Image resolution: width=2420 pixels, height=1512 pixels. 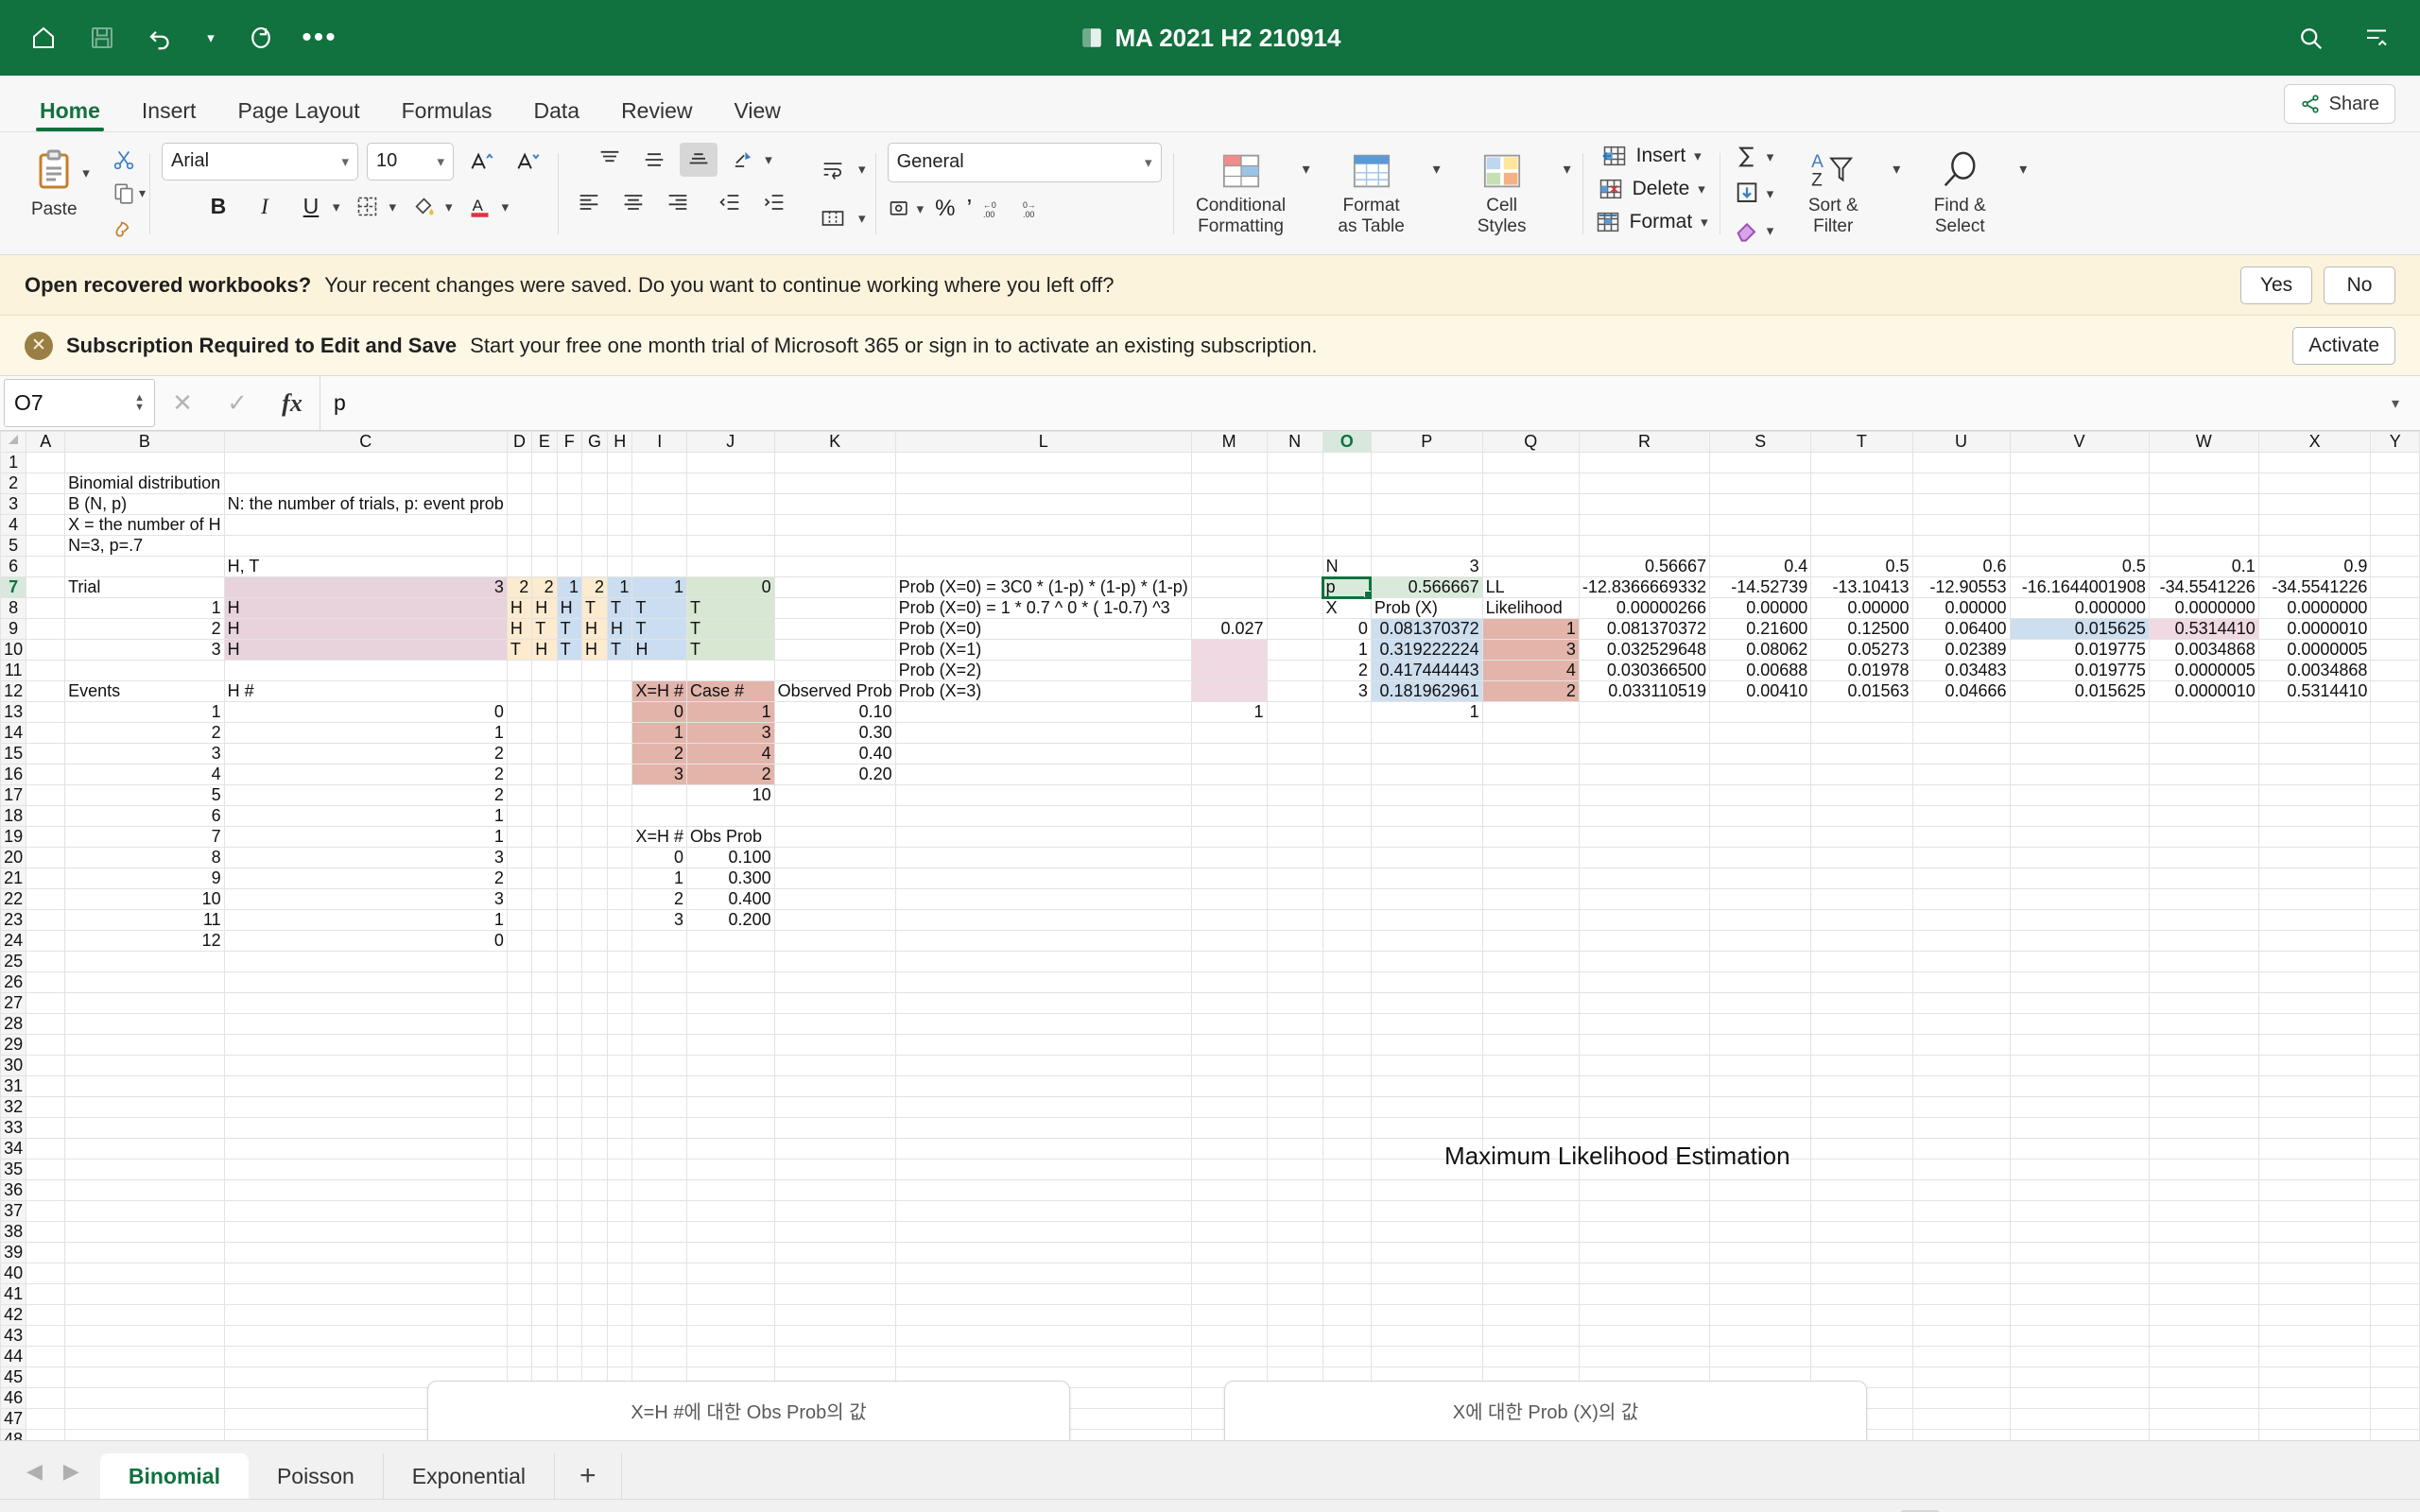 I want to click on cell-r16, so click(x=1644, y=774).